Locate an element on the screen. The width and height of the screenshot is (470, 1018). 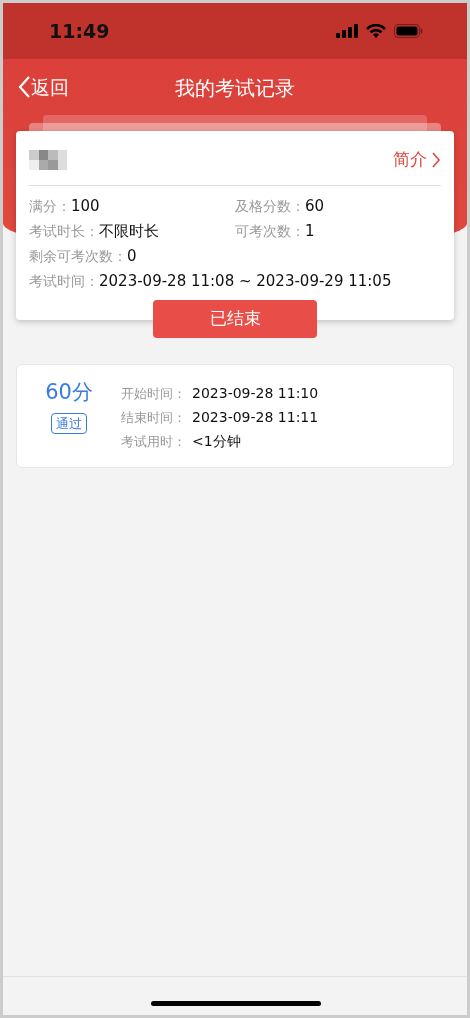
score-text: 60分 is located at coordinates (69, 392).